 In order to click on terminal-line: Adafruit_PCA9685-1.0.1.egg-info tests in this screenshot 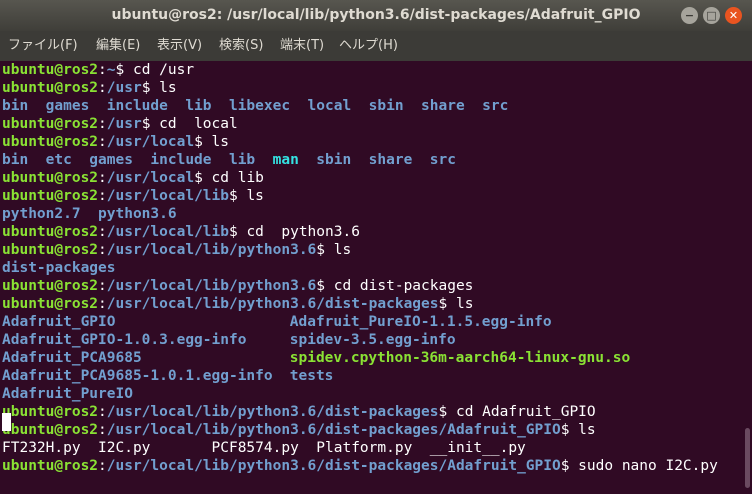, I will do `click(167, 376)`.